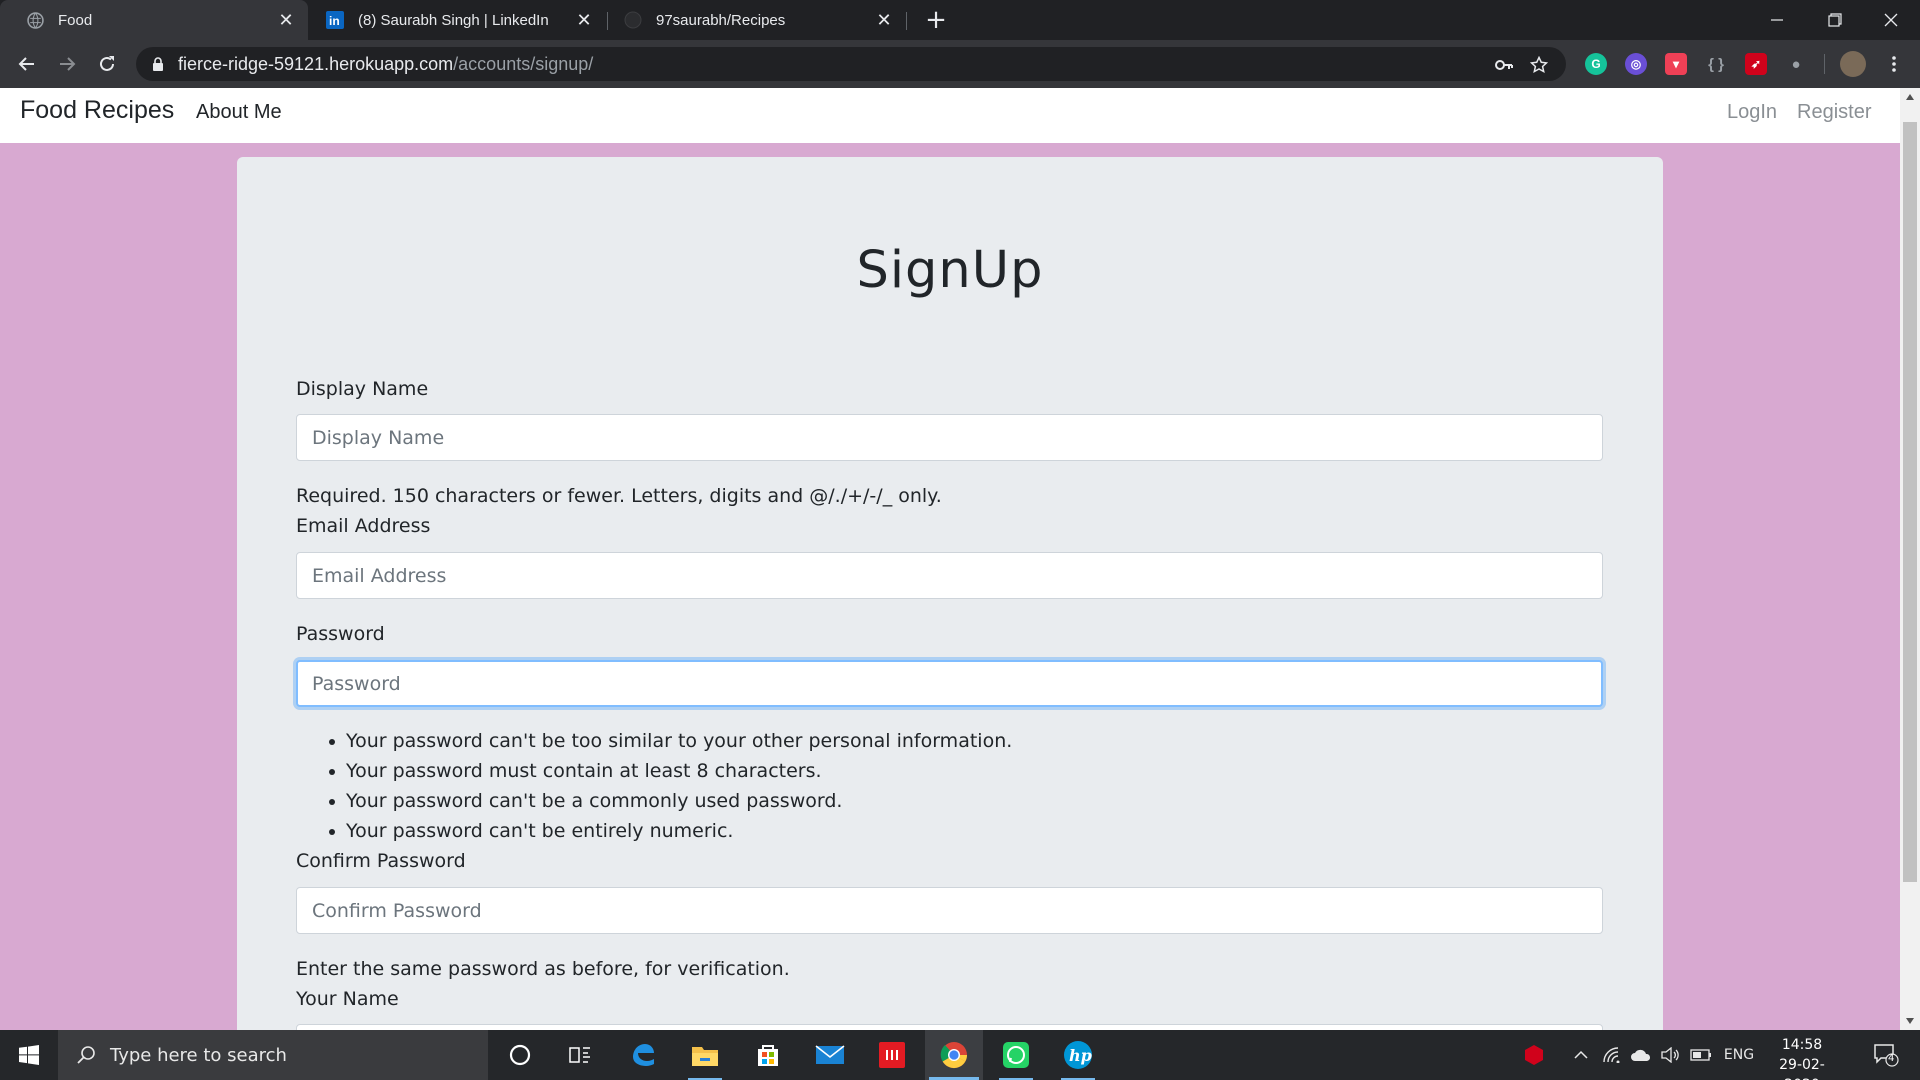 The width and height of the screenshot is (1920, 1080). Describe the element at coordinates (154, 20) in the screenshot. I see `browser-tab-food: Food ✕` at that location.